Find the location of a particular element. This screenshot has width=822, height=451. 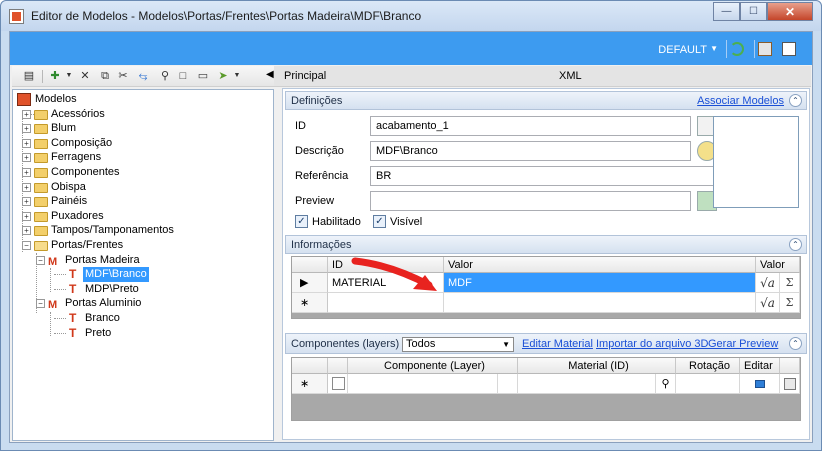

properties-icon: ▤ is located at coordinates (29, 76).